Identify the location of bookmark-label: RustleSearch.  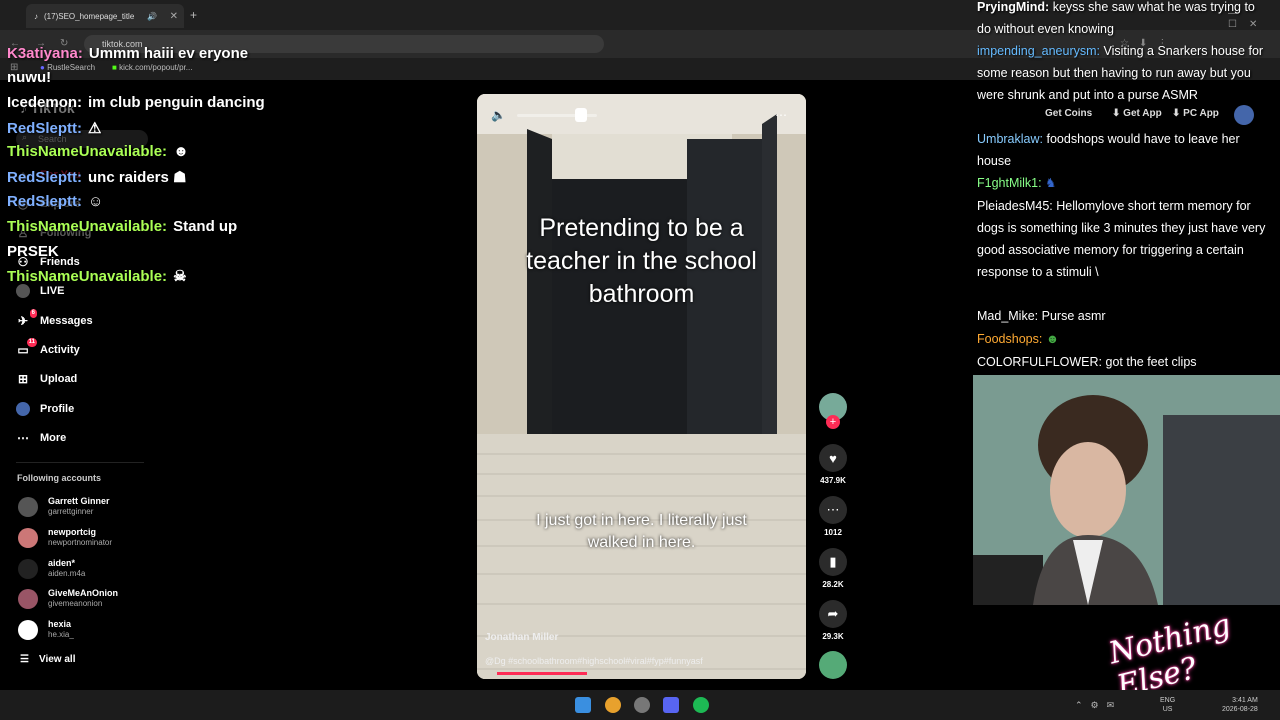
(71, 67).